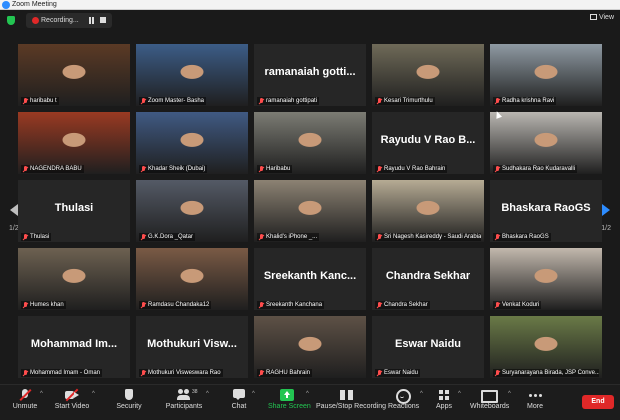 The image size is (620, 420). Describe the element at coordinates (129, 402) in the screenshot. I see `security-button: Security` at that location.